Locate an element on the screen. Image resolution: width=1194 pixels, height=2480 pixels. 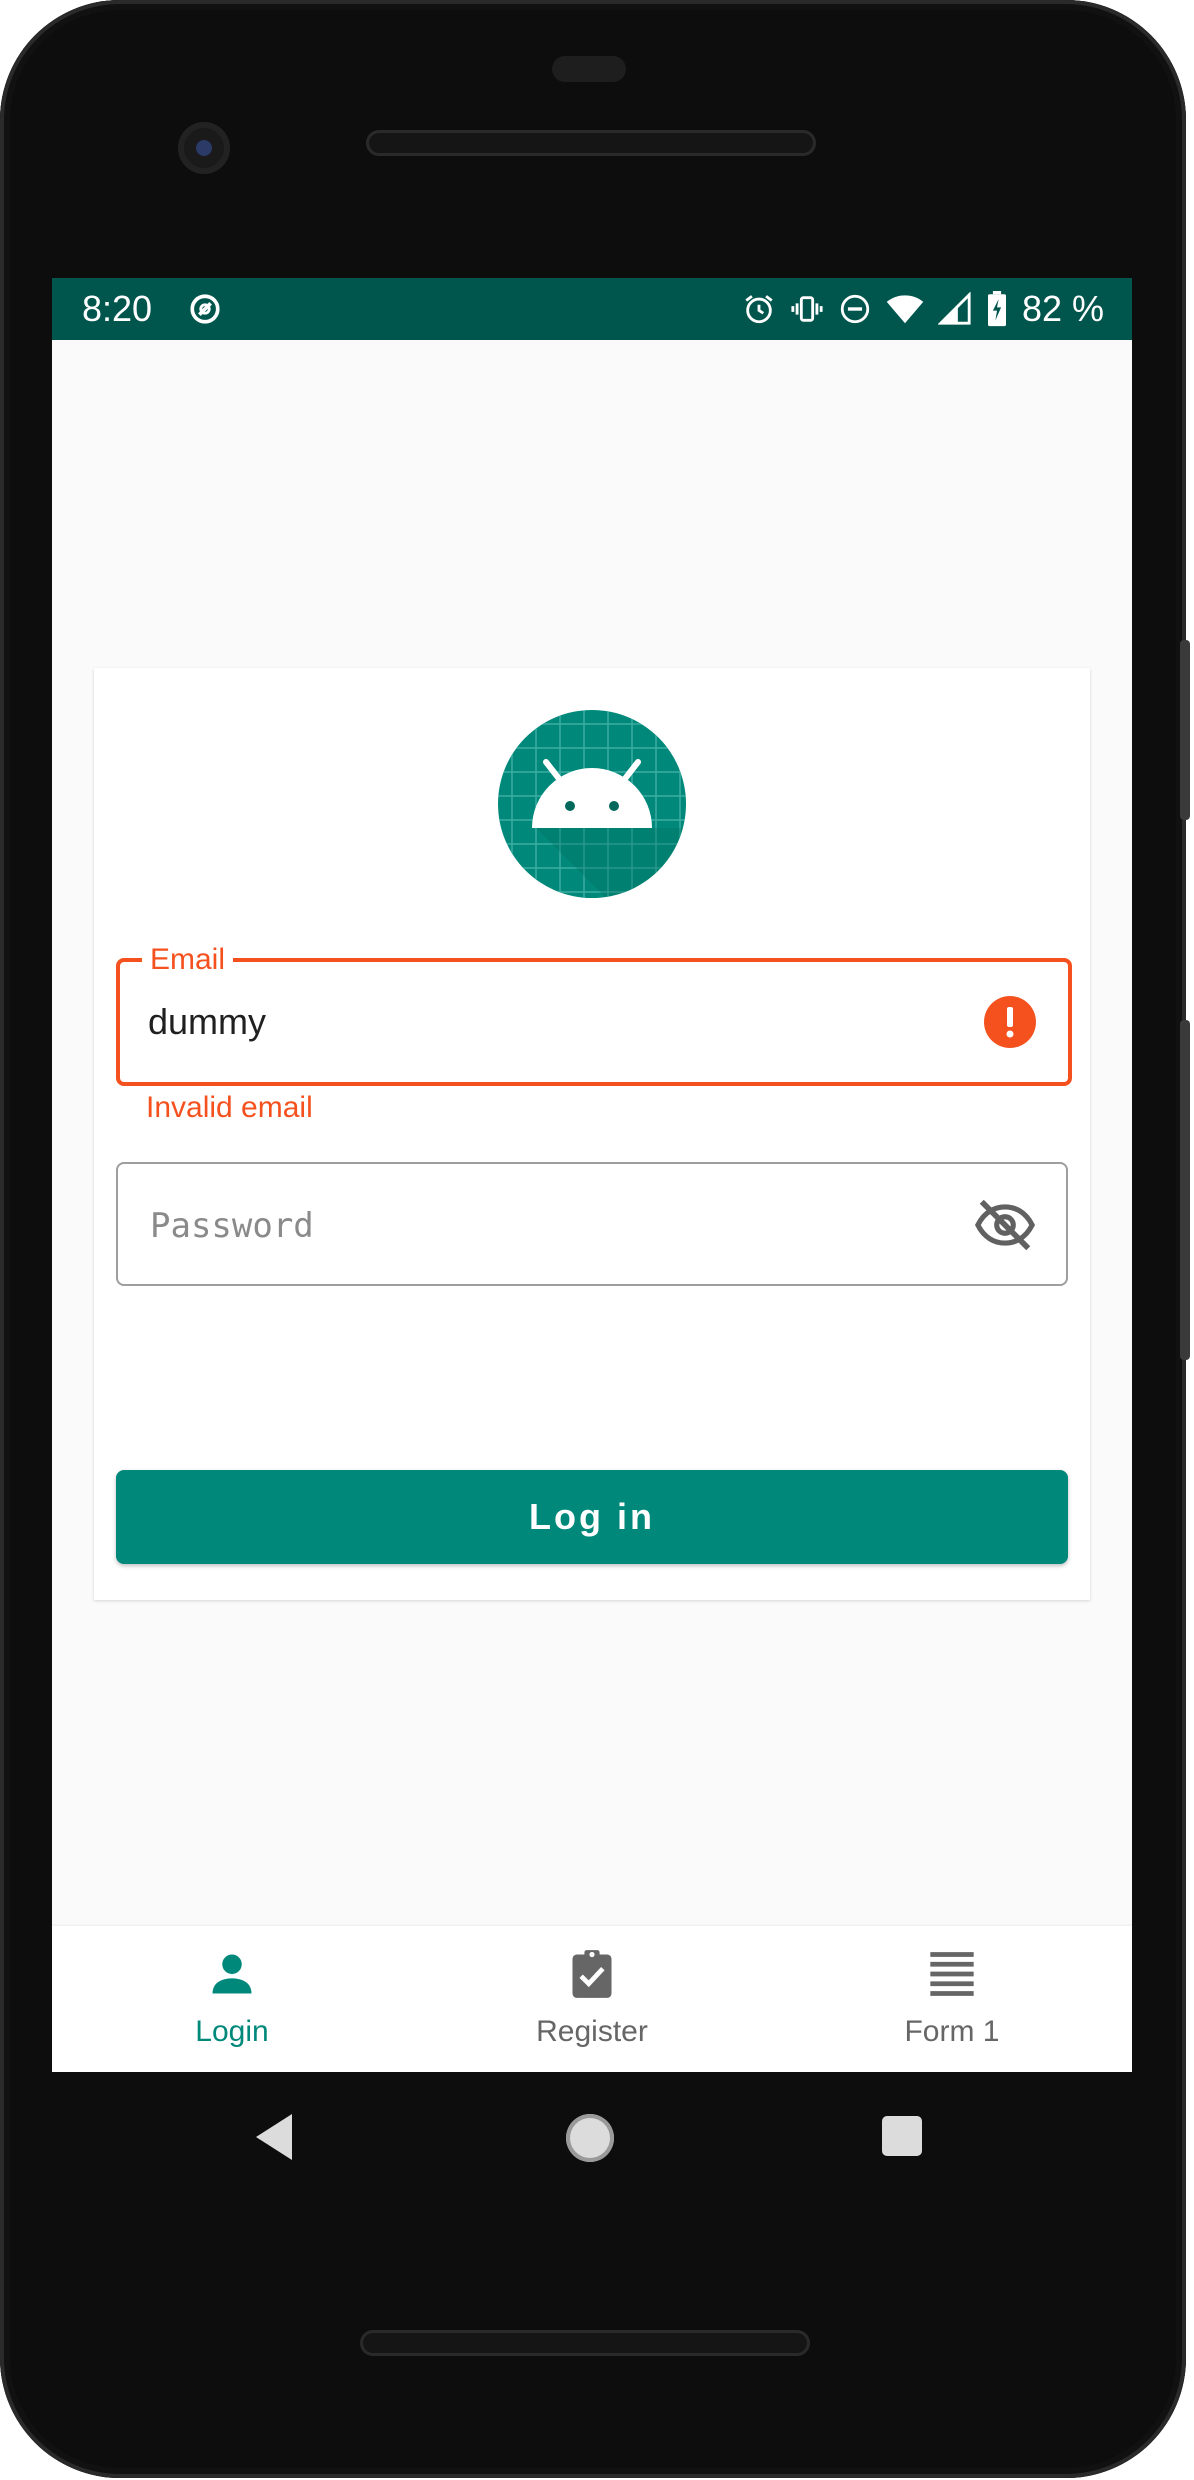
do-not-disturb-icon is located at coordinates (205, 309).